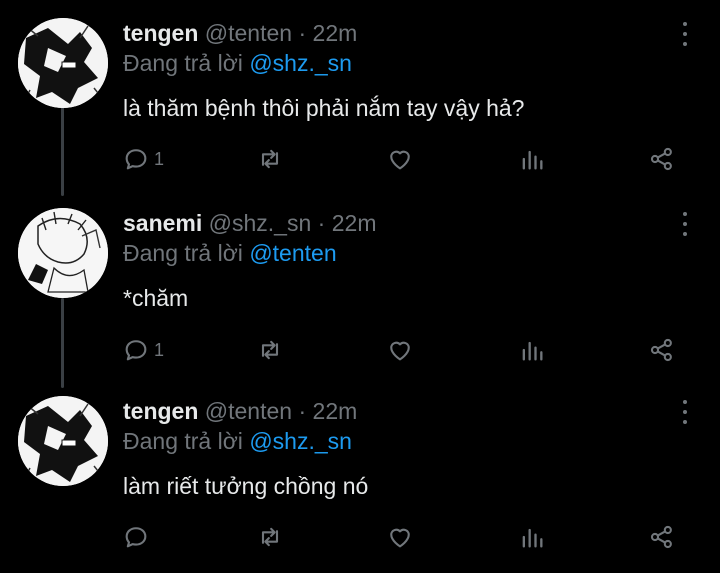  I want to click on action-bar, so click(360, 537).